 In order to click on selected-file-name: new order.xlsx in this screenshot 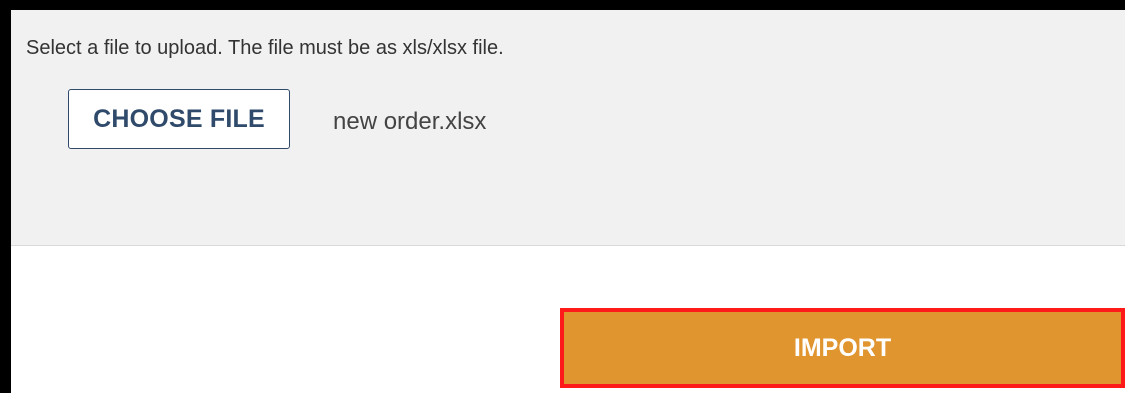, I will do `click(410, 121)`.